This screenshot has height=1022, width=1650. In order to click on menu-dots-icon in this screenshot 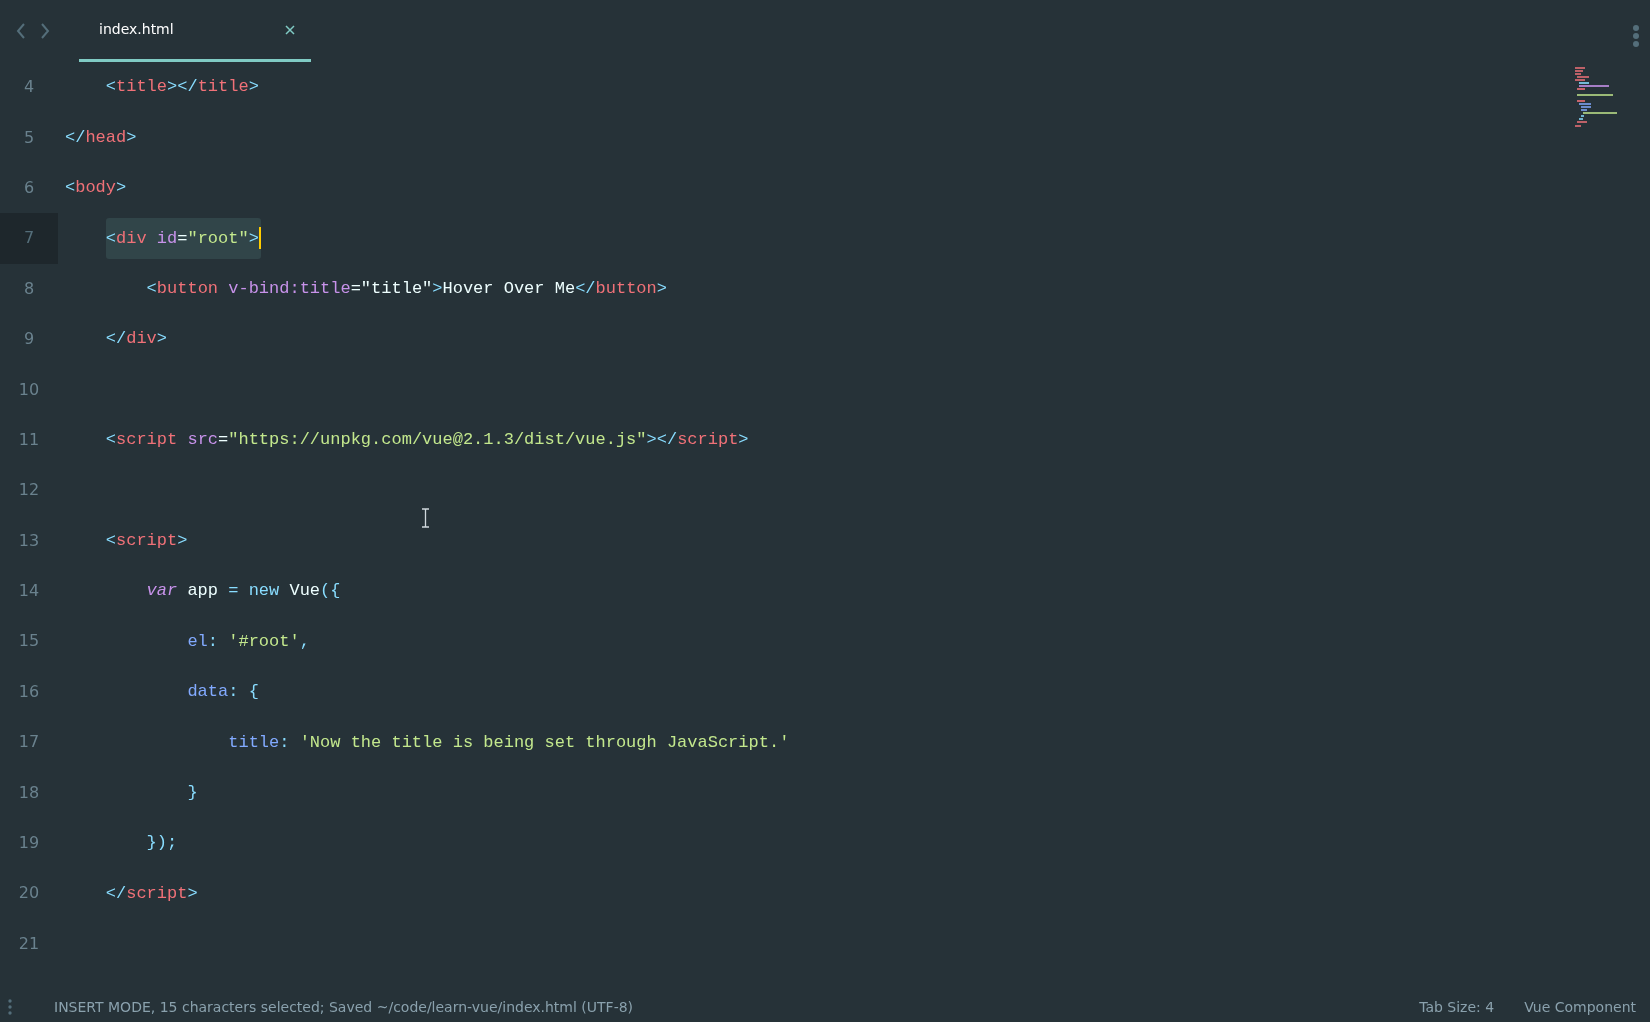, I will do `click(10, 1007)`.